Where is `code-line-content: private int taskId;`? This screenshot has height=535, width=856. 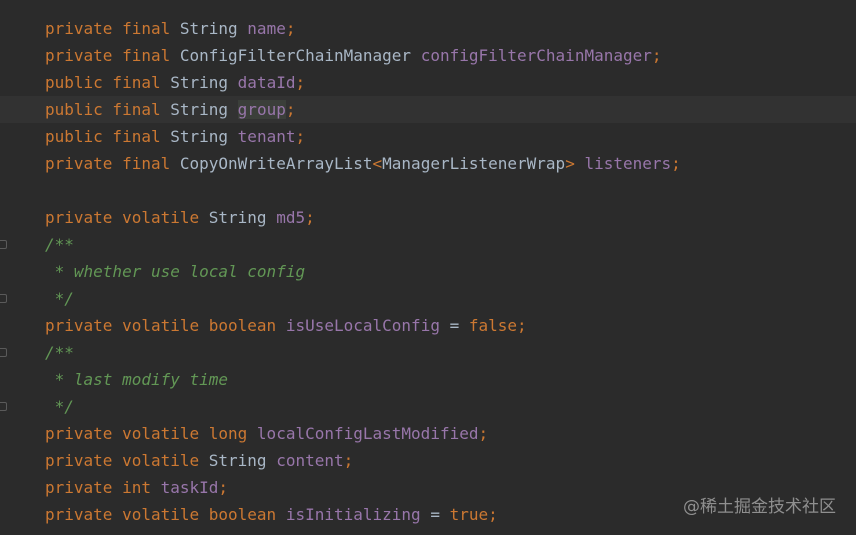 code-line-content: private int taskId; is located at coordinates (136, 487).